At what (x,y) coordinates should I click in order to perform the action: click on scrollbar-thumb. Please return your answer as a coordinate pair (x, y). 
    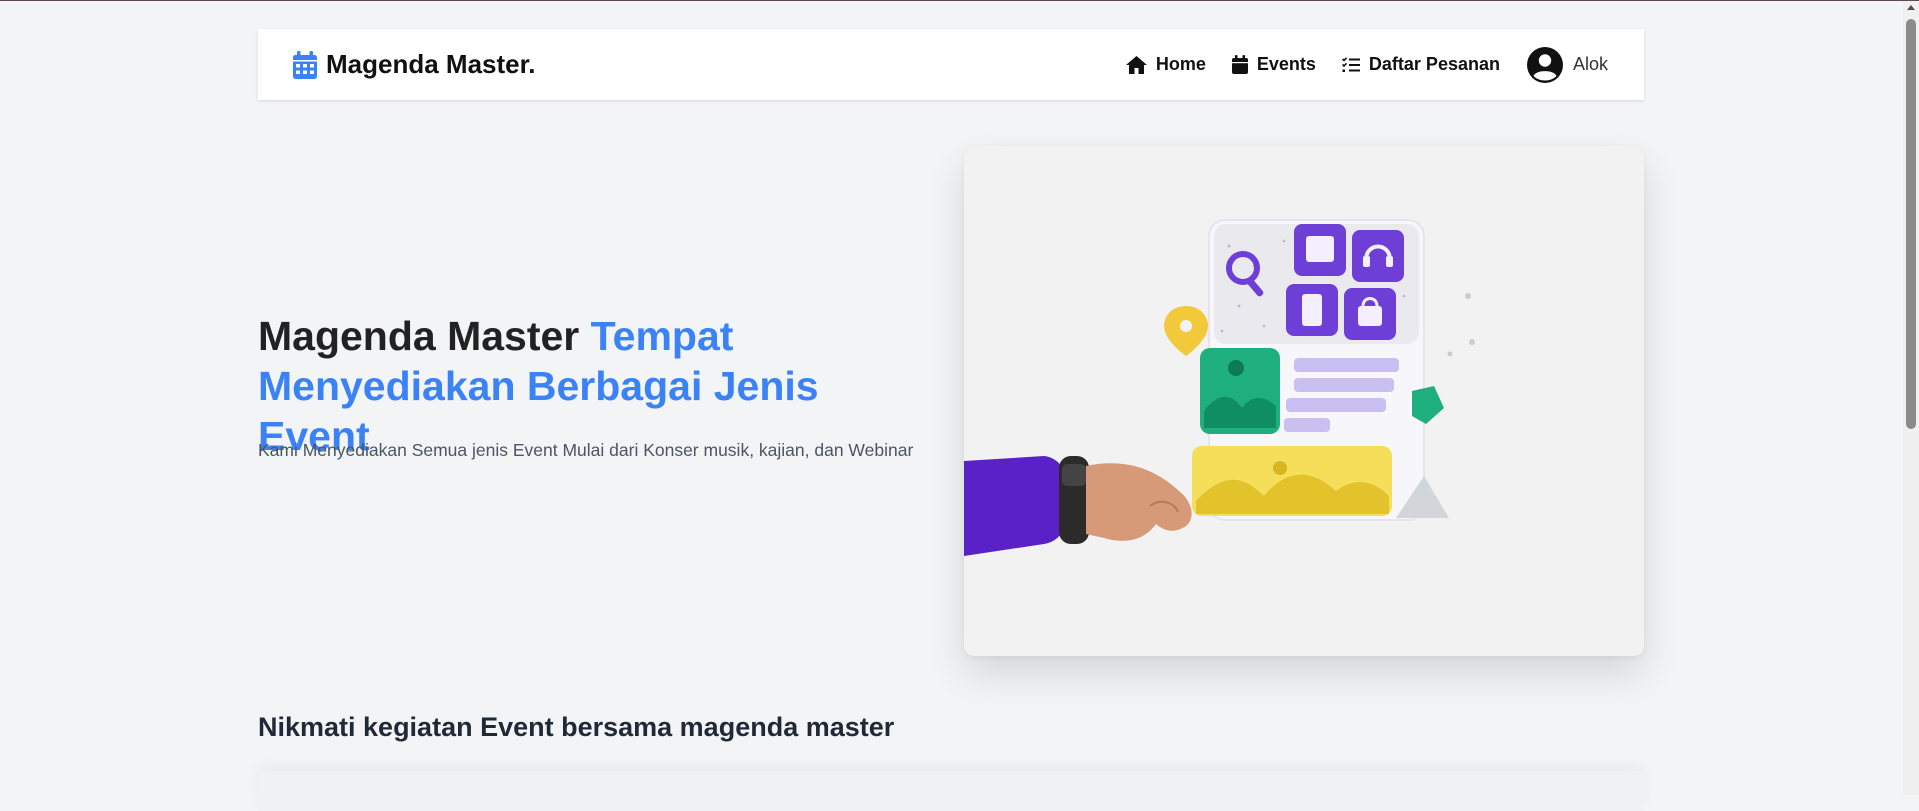
    Looking at the image, I should click on (1911, 224).